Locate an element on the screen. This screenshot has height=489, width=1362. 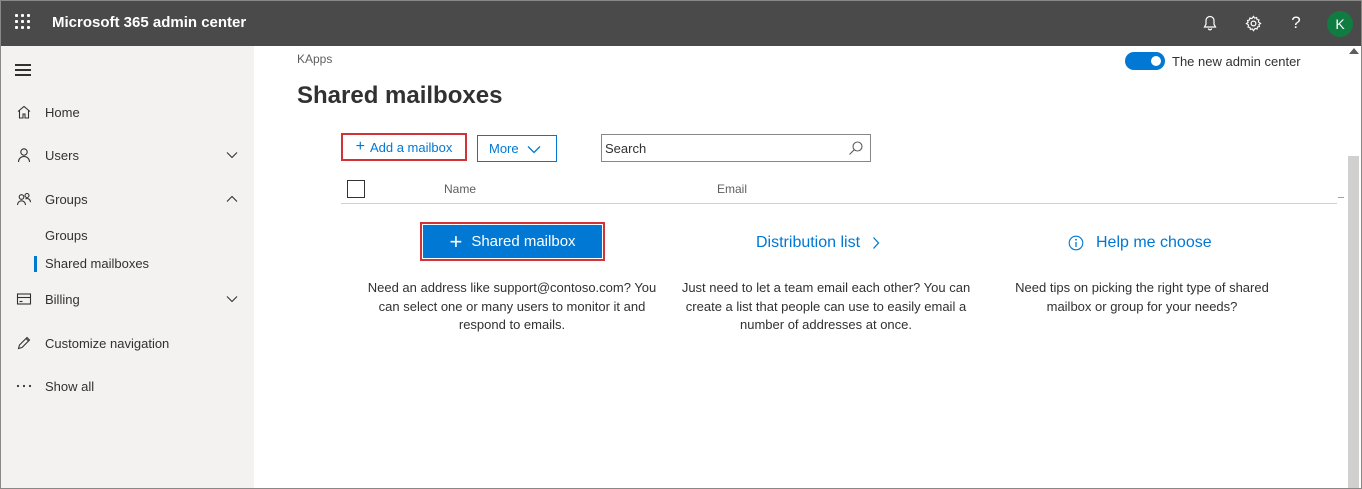
chevron-right-icon is located at coordinates (876, 243).